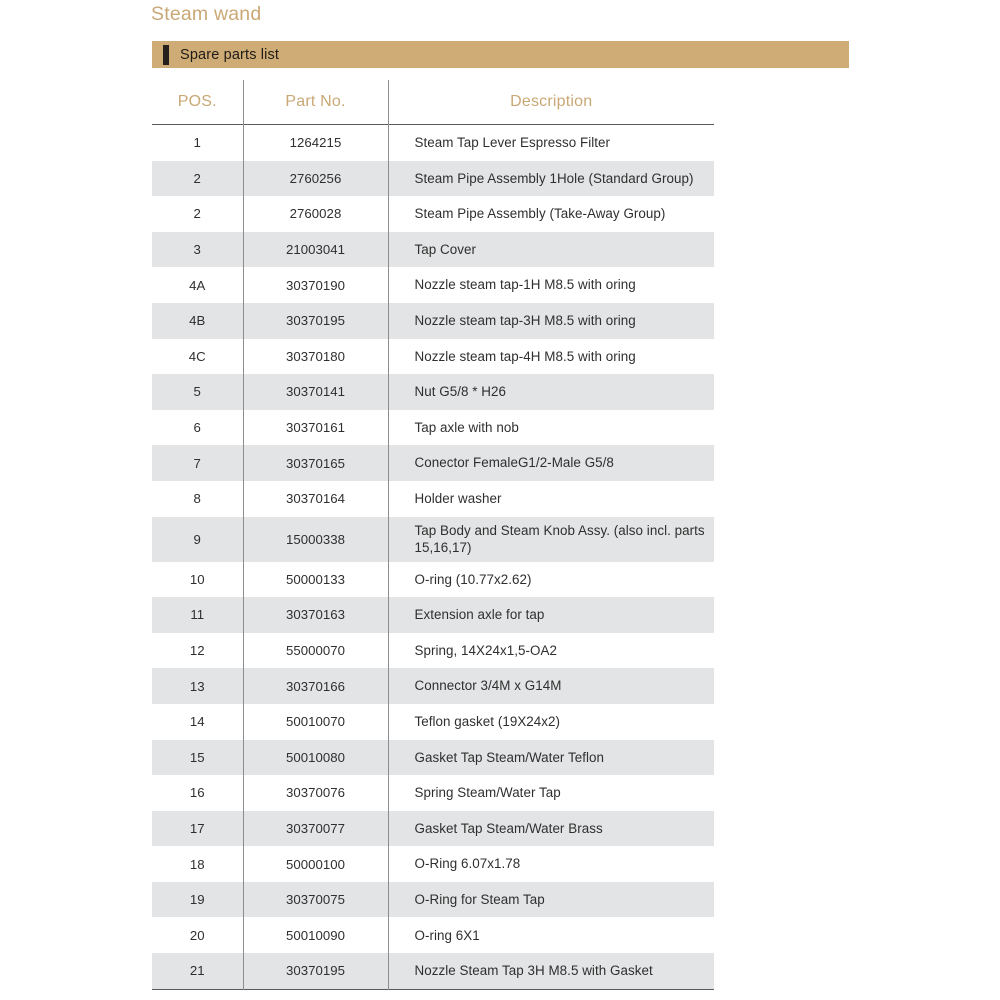 The image size is (1000, 1000). I want to click on cell-description: Gasket Tap Steam/Water Teflon, so click(550, 757).